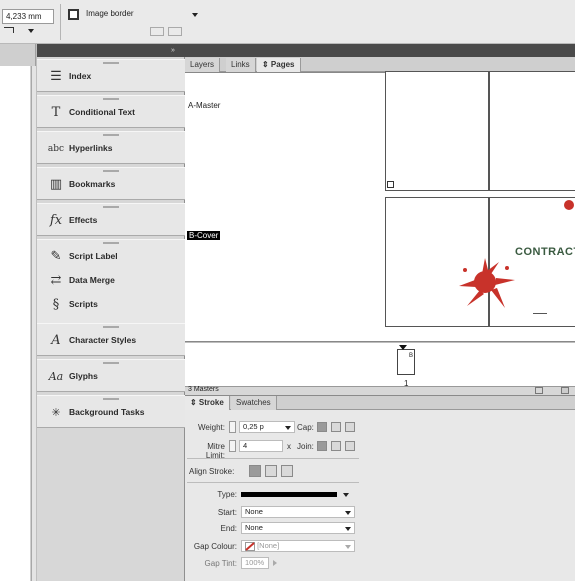 This screenshot has width=575, height=581. What do you see at coordinates (111, 183) in the screenshot?
I see `panel-bookmarks: ▥ Bookmarks` at bounding box center [111, 183].